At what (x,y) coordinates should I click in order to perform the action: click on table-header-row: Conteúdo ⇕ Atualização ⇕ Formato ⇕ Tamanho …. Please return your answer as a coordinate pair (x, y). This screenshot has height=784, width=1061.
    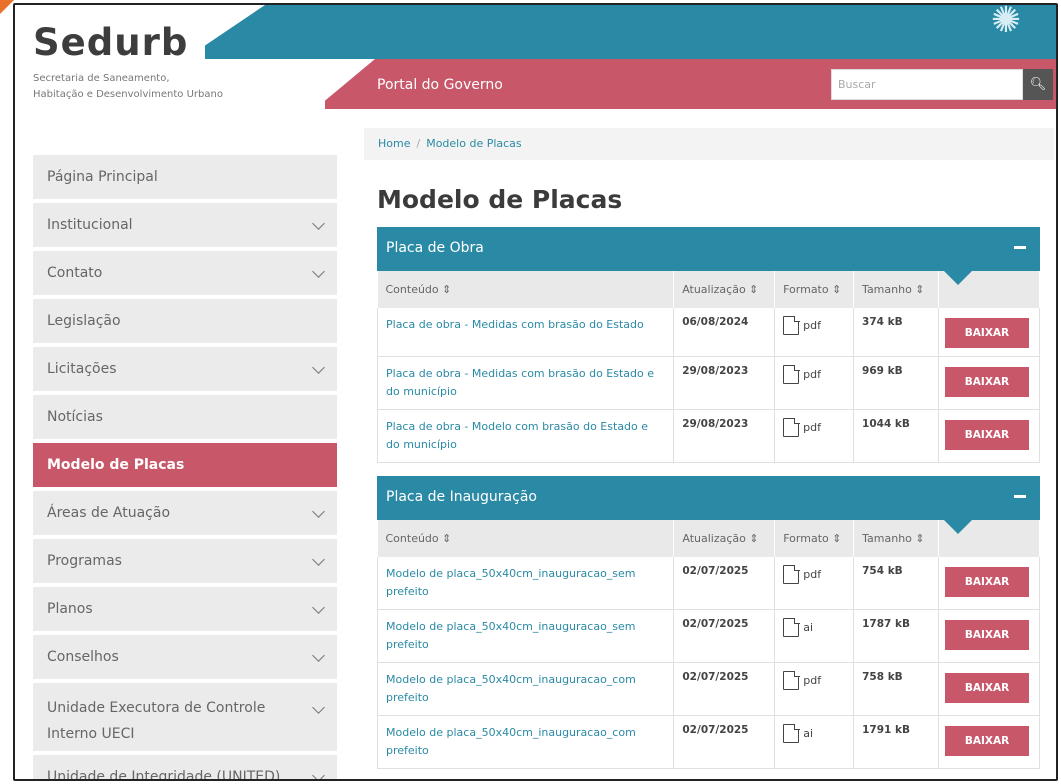
    Looking at the image, I should click on (709, 289).